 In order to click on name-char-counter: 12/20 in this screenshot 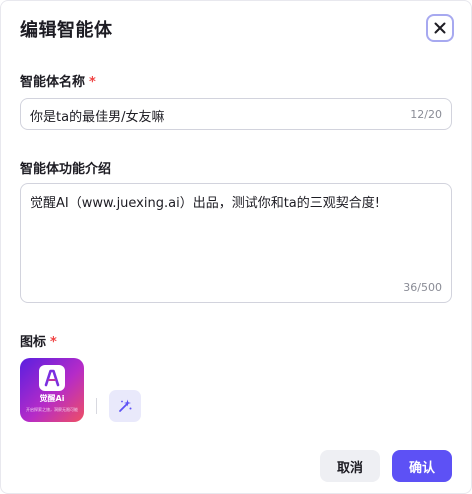, I will do `click(426, 114)`.